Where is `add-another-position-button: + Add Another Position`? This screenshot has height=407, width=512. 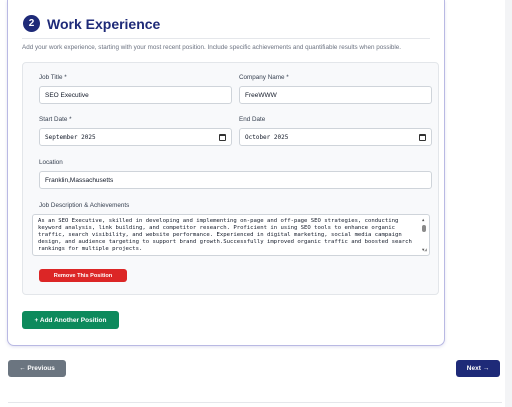 add-another-position-button: + Add Another Position is located at coordinates (70, 320).